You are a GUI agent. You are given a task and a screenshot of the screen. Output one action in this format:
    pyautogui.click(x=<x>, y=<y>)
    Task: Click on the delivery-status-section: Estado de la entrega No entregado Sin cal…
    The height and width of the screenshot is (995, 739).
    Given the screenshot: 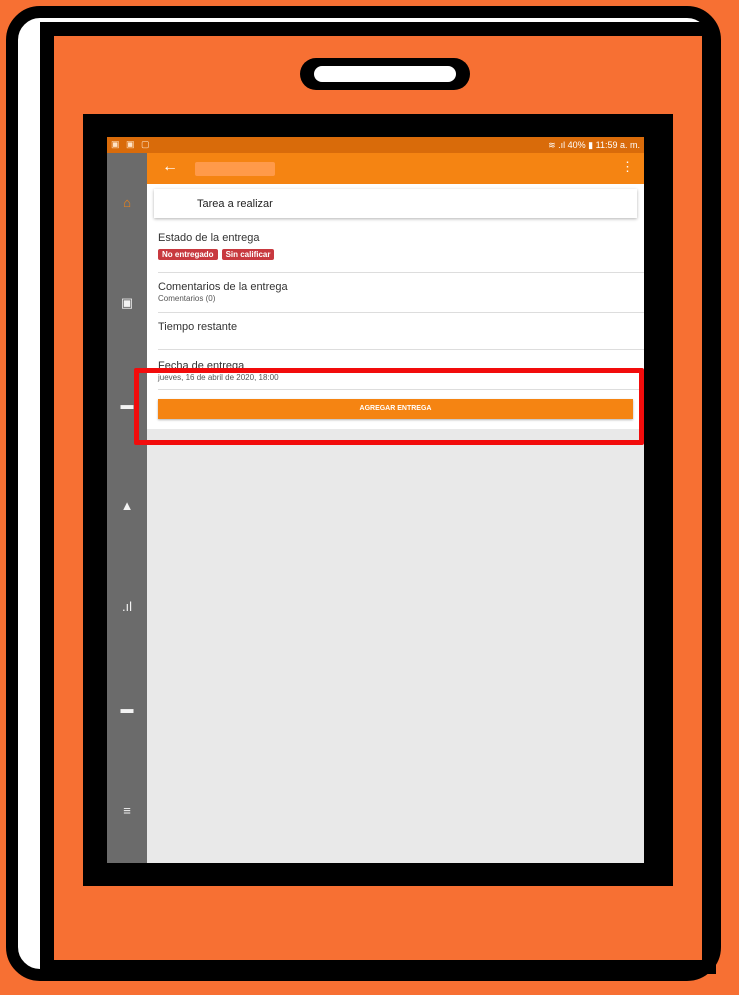 What is the action you would take?
    pyautogui.click(x=401, y=247)
    